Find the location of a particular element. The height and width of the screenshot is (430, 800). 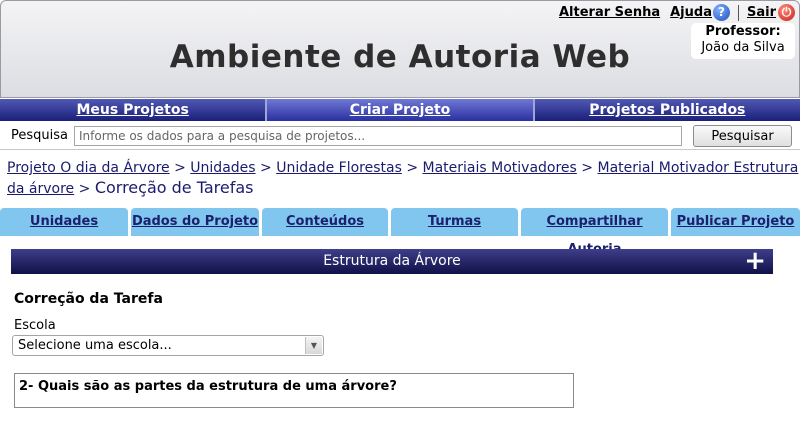

plus-icon: + is located at coordinates (755, 261).